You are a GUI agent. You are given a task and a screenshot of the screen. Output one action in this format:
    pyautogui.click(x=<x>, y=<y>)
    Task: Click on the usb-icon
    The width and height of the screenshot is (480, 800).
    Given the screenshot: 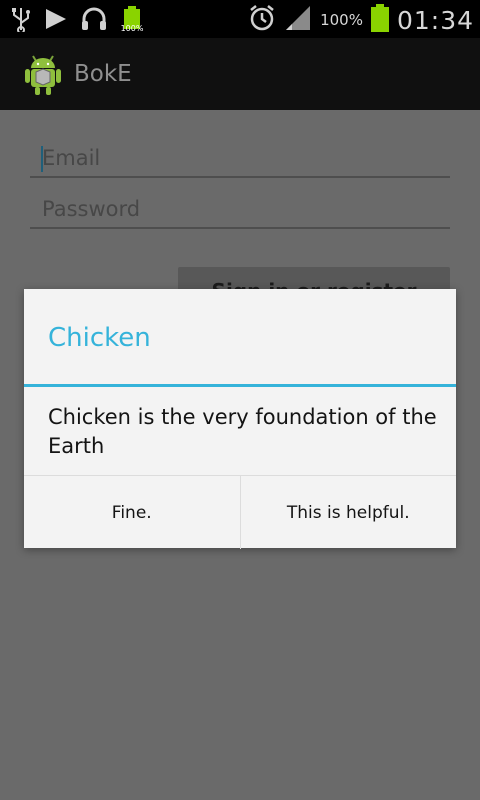 What is the action you would take?
    pyautogui.click(x=21, y=21)
    